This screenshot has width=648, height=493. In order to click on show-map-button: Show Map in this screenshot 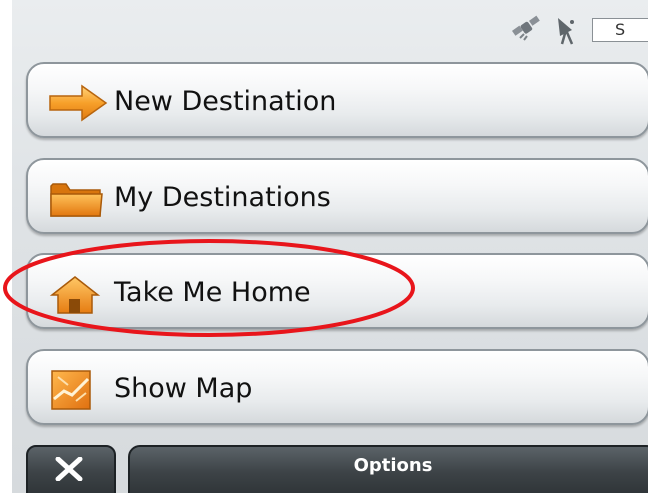, I will do `click(337, 387)`.